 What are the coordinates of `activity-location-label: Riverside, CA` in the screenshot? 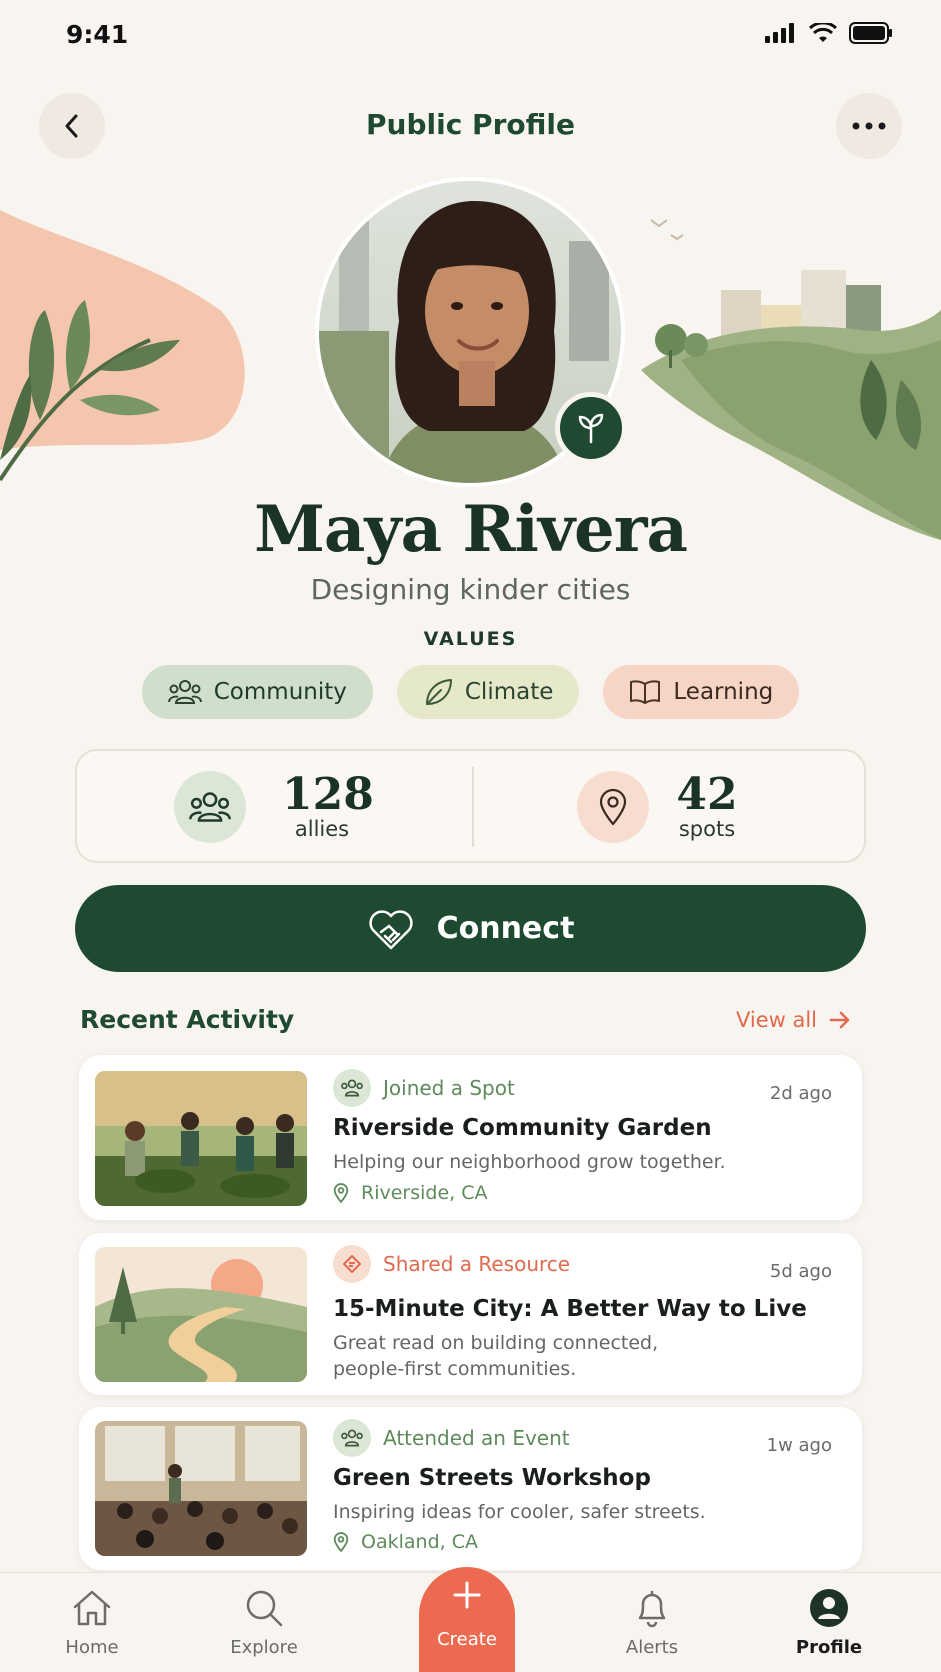 It's located at (424, 1193).